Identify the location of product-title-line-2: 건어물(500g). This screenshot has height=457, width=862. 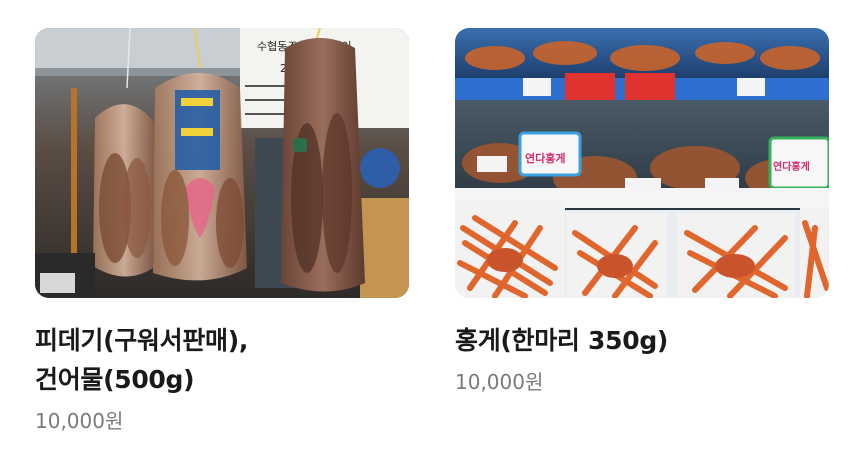
(115, 379).